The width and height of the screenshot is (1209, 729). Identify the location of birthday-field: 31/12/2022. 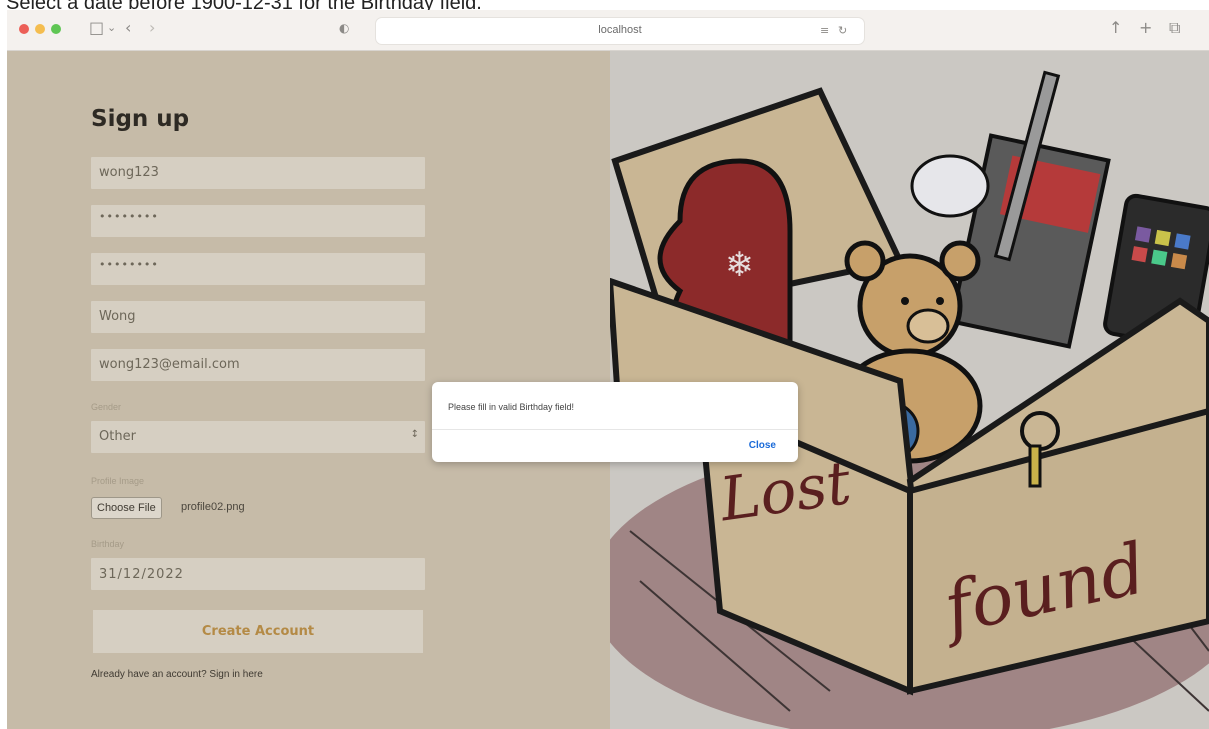
(258, 574).